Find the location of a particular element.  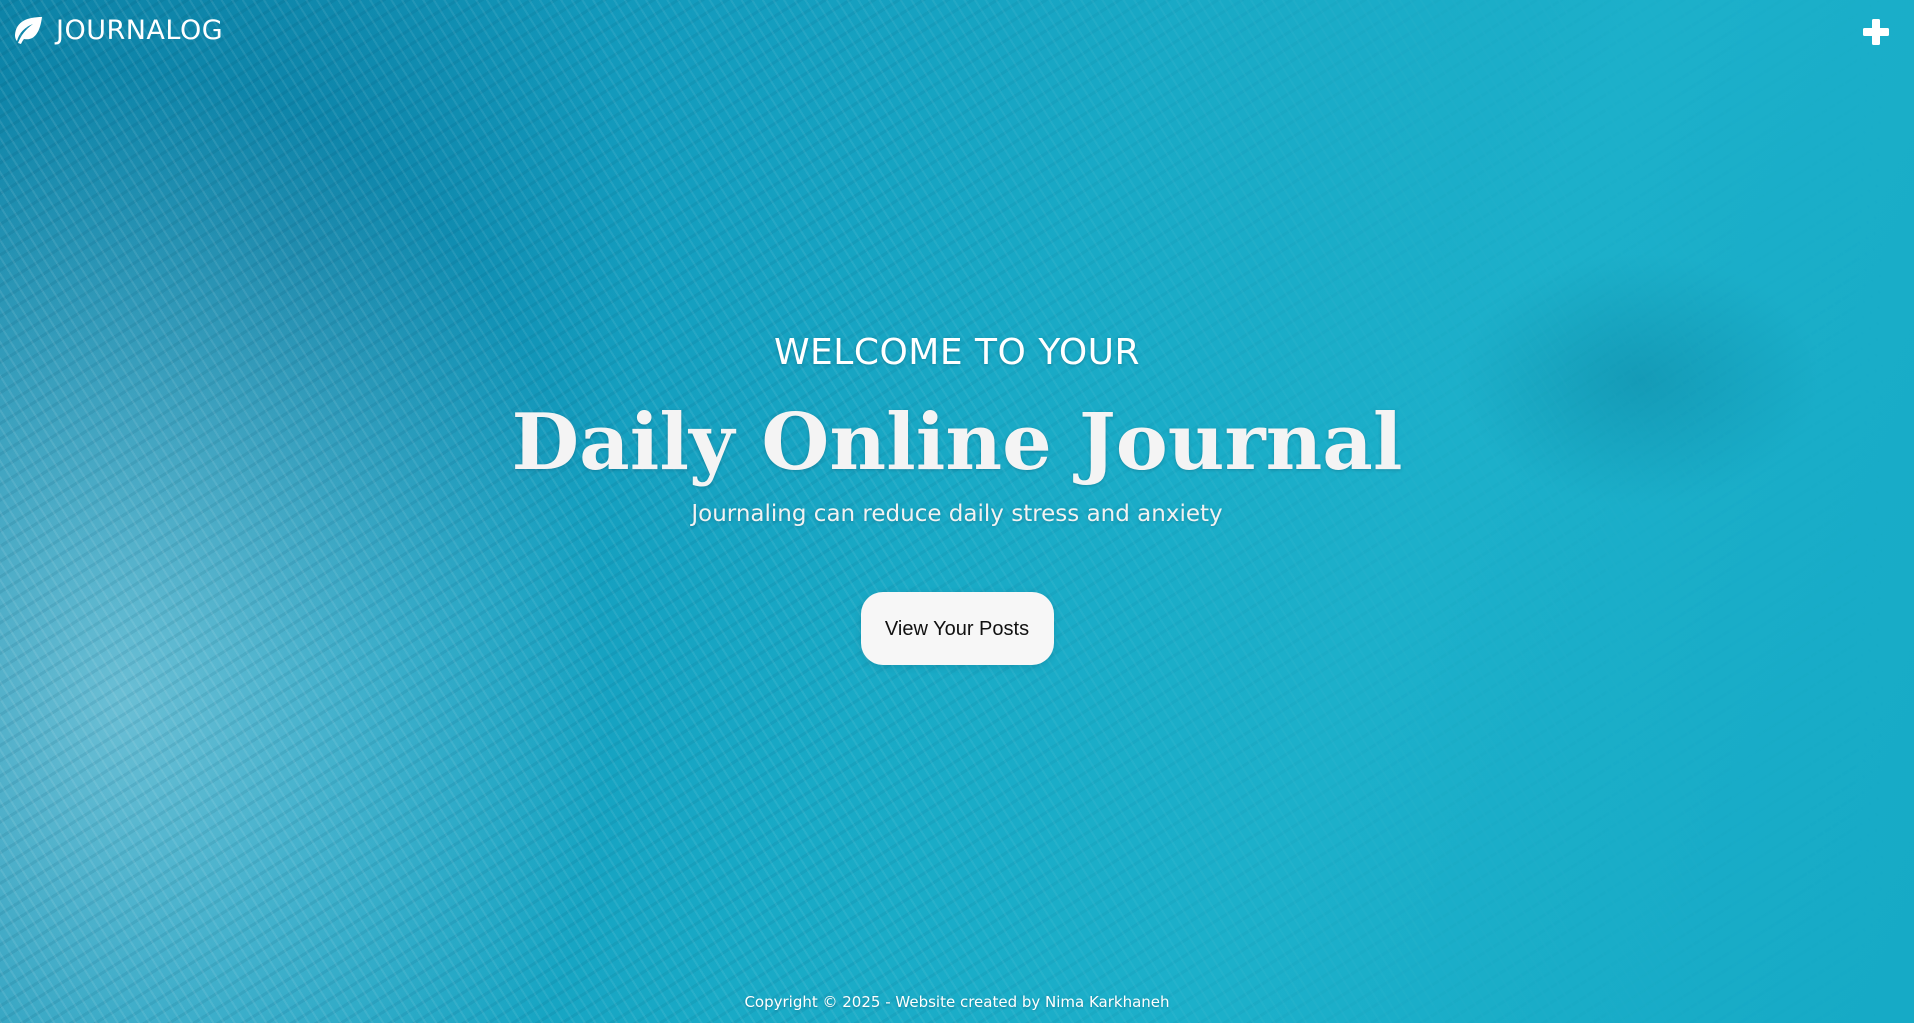

page-title: Daily Online Journal is located at coordinates (957, 442).